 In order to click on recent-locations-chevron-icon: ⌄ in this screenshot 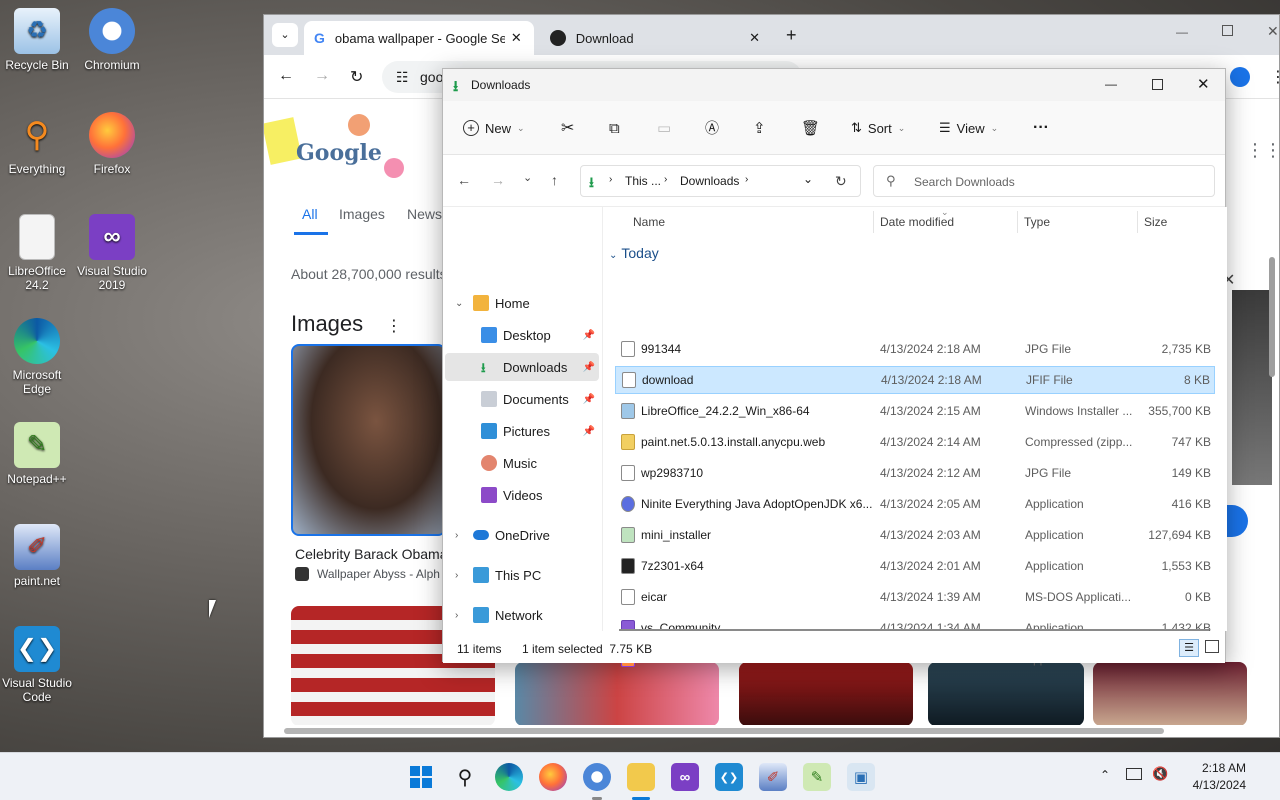, I will do `click(527, 177)`.